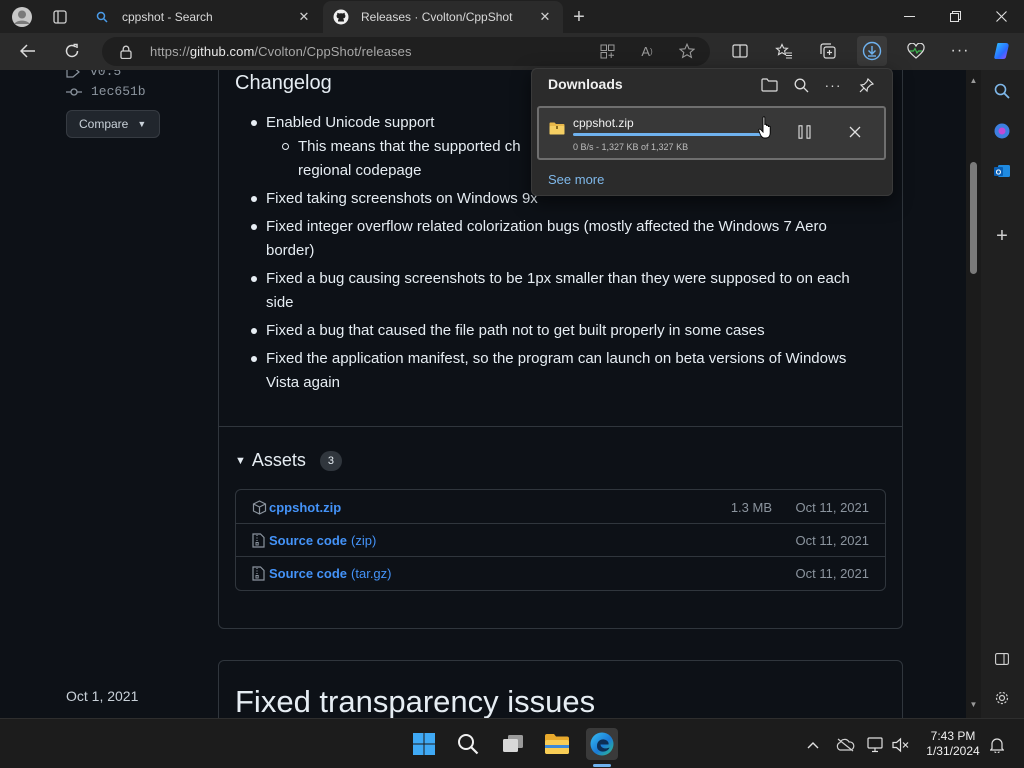  Describe the element at coordinates (305, 507) in the screenshot. I see `asset-link: cppshot.zip` at that location.